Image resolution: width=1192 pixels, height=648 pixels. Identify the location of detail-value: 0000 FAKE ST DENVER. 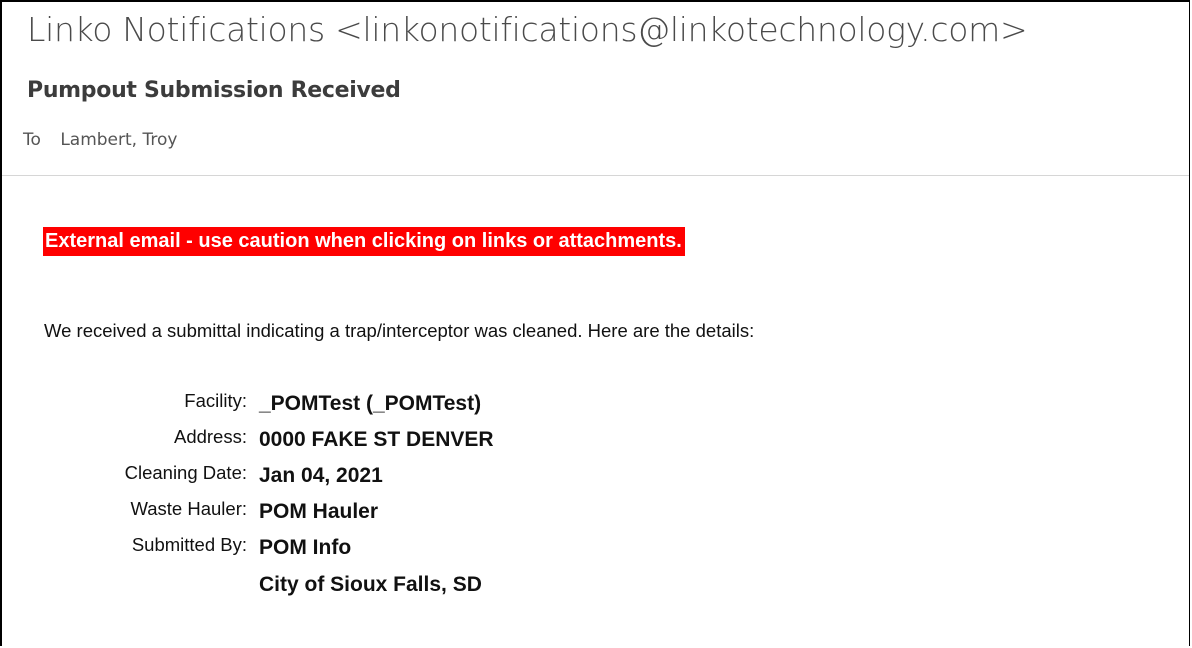
(376, 439).